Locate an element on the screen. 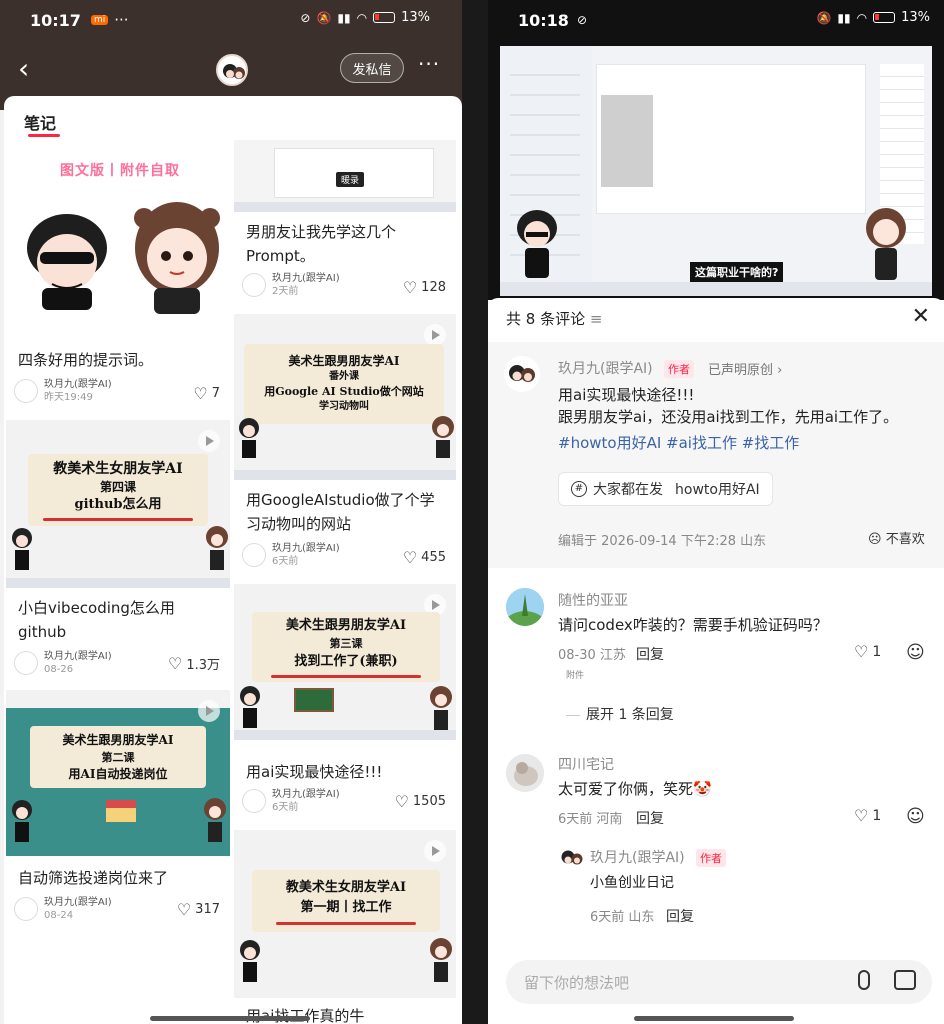 This screenshot has height=1024, width=944. cover-text: github怎么用 is located at coordinates (118, 504).